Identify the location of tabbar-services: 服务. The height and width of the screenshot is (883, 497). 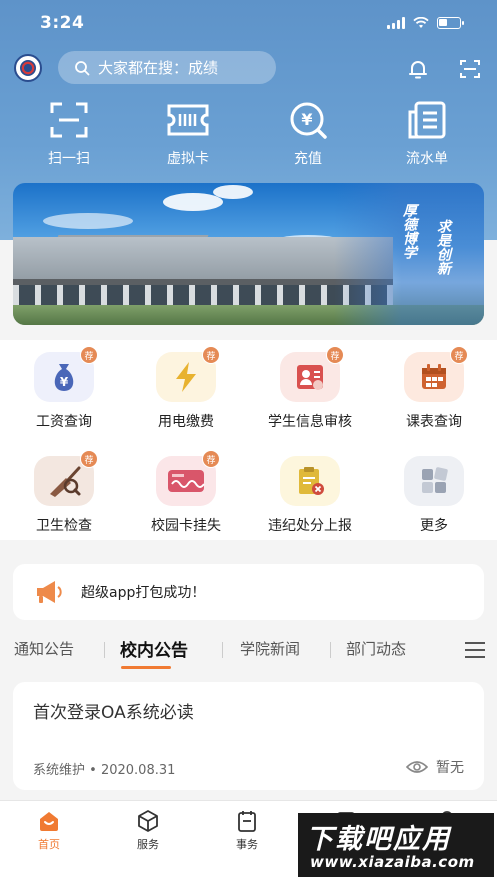
(148, 830).